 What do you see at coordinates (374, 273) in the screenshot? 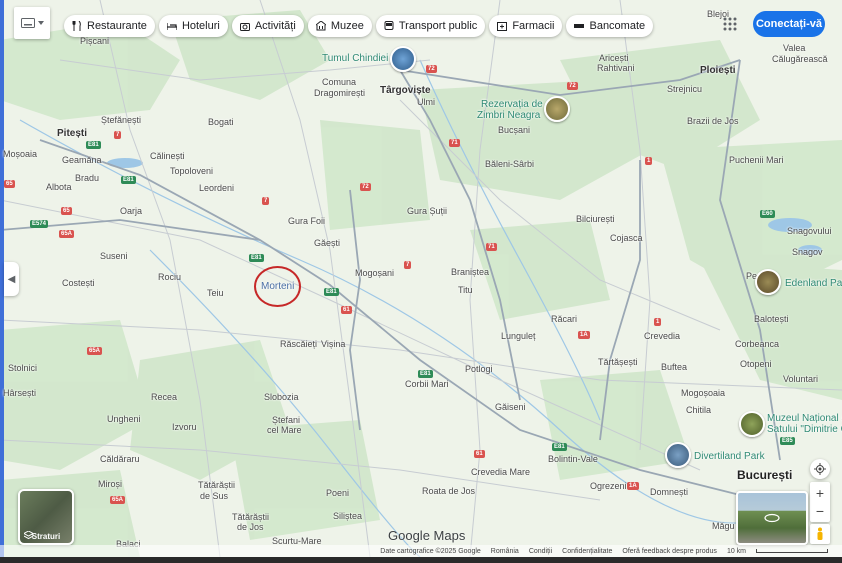
I see `place-label: Mogoșani` at bounding box center [374, 273].